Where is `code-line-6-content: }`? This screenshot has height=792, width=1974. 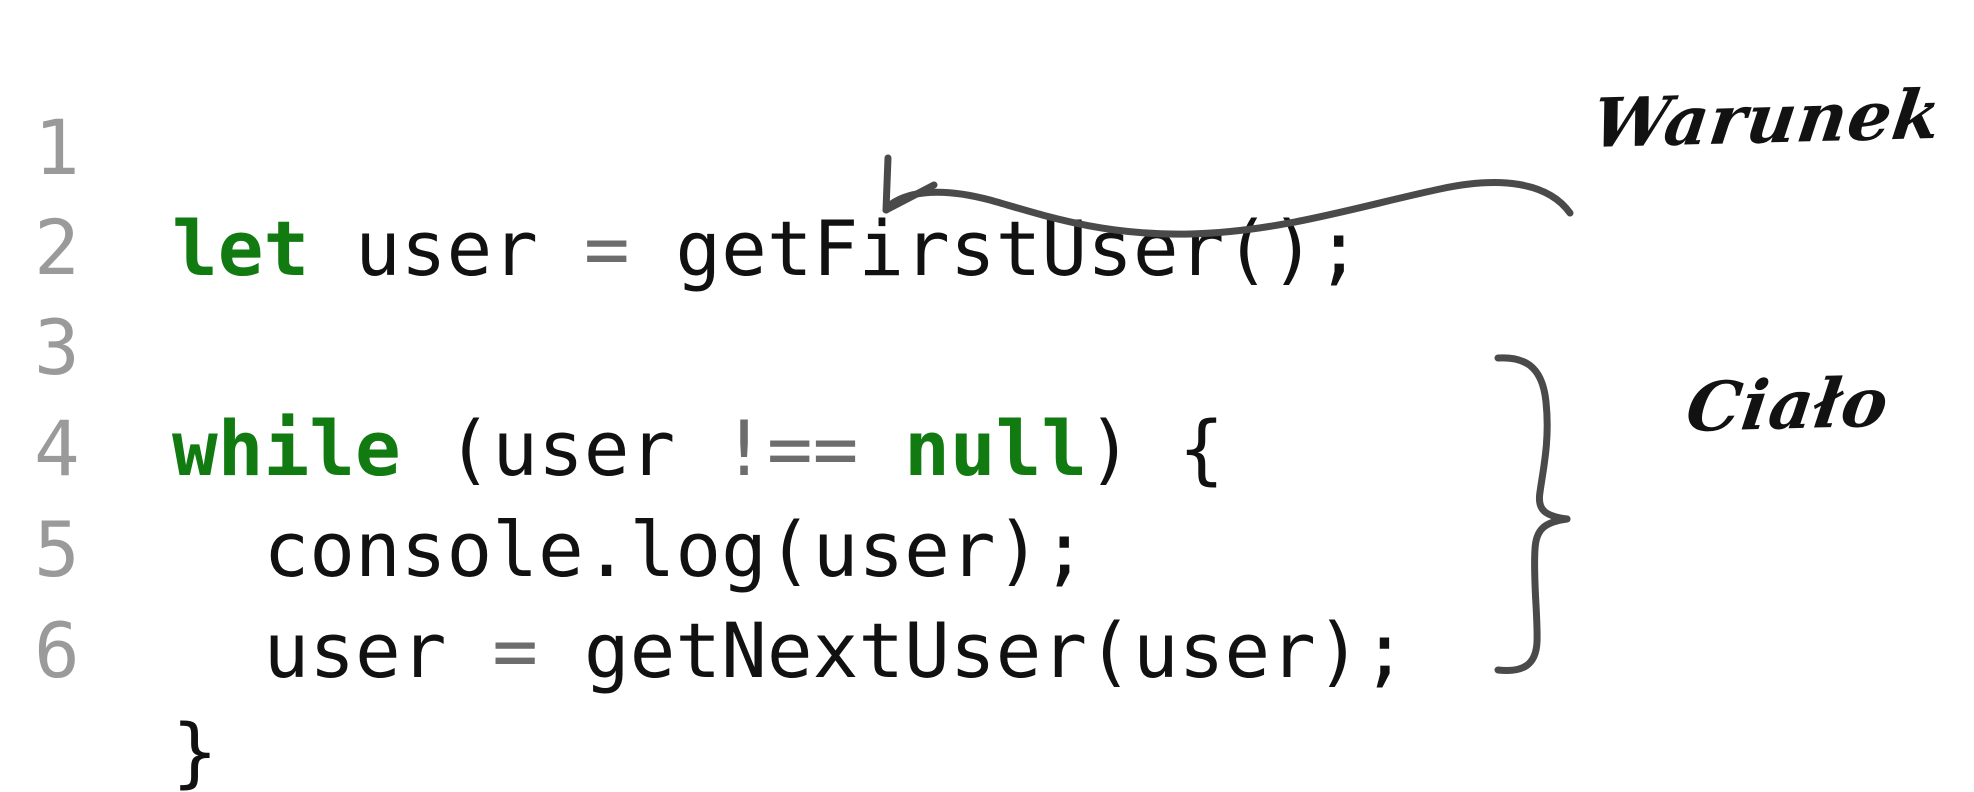 code-line-6-content: } is located at coordinates (195, 746).